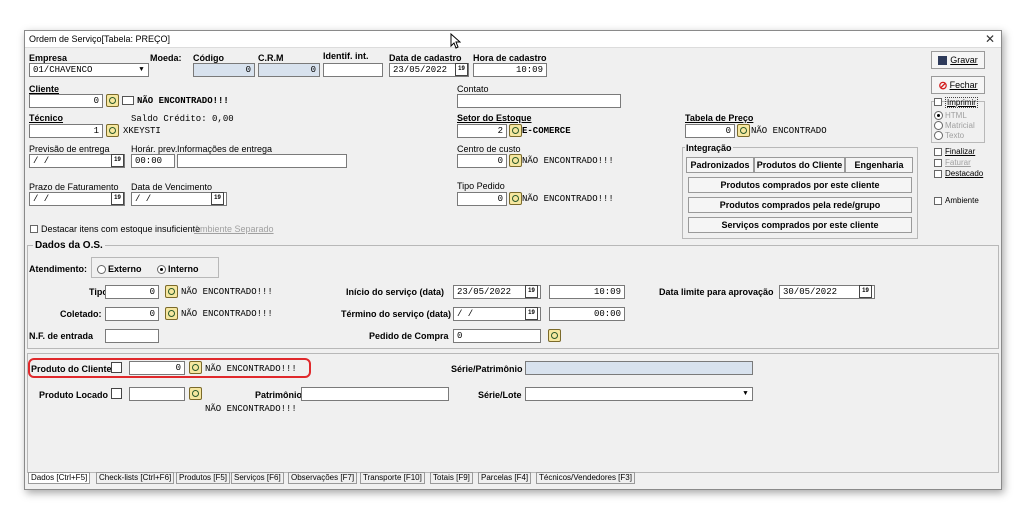 Image resolution: width=1024 pixels, height=510 pixels. Describe the element at coordinates (44, 89) in the screenshot. I see `cliente-label: Cliente` at that location.